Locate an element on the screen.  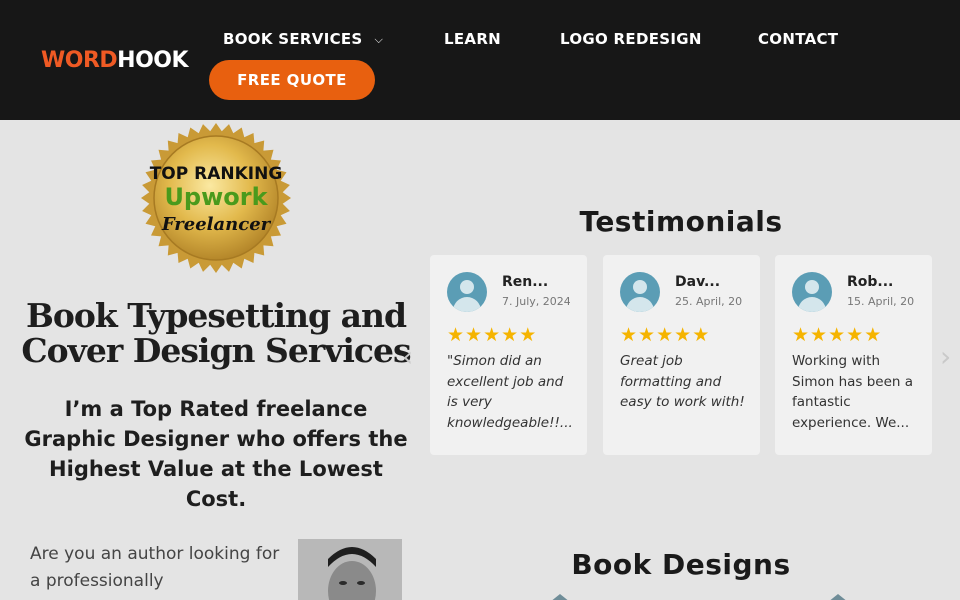
logo-word: WORD is located at coordinates (79, 60).